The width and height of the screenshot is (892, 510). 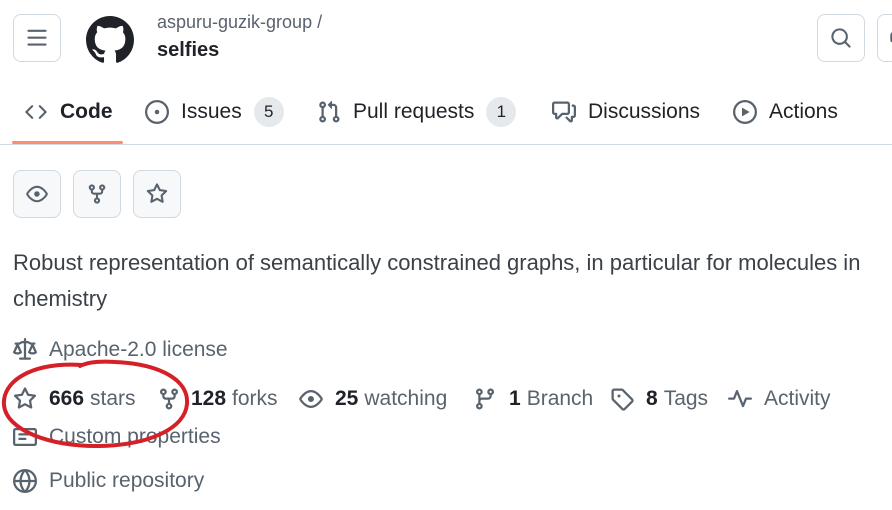 What do you see at coordinates (891, 37) in the screenshot?
I see `copilot-icon` at bounding box center [891, 37].